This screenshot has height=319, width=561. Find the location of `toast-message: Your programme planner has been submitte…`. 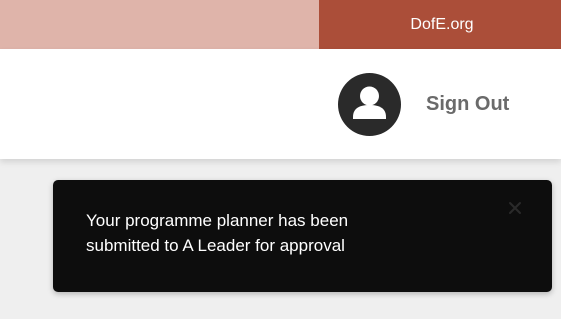

toast-message: Your programme planner has been submitte… is located at coordinates (286, 233).